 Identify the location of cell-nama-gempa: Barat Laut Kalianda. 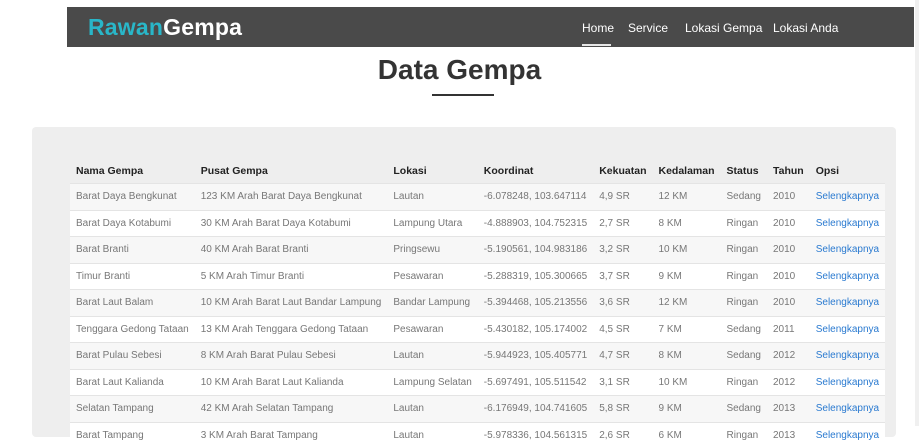
(132, 382).